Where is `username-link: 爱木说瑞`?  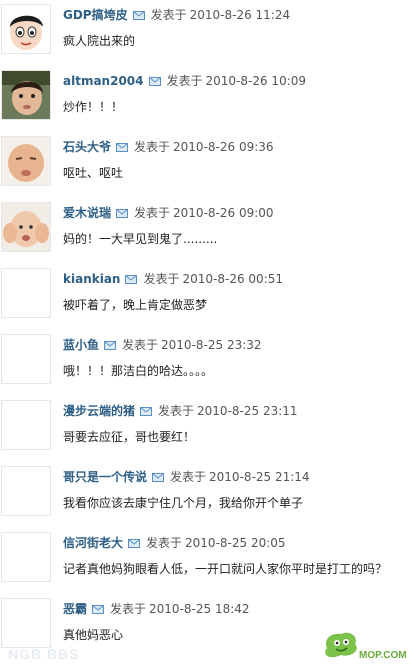 username-link: 爱木说瑞 is located at coordinates (87, 213).